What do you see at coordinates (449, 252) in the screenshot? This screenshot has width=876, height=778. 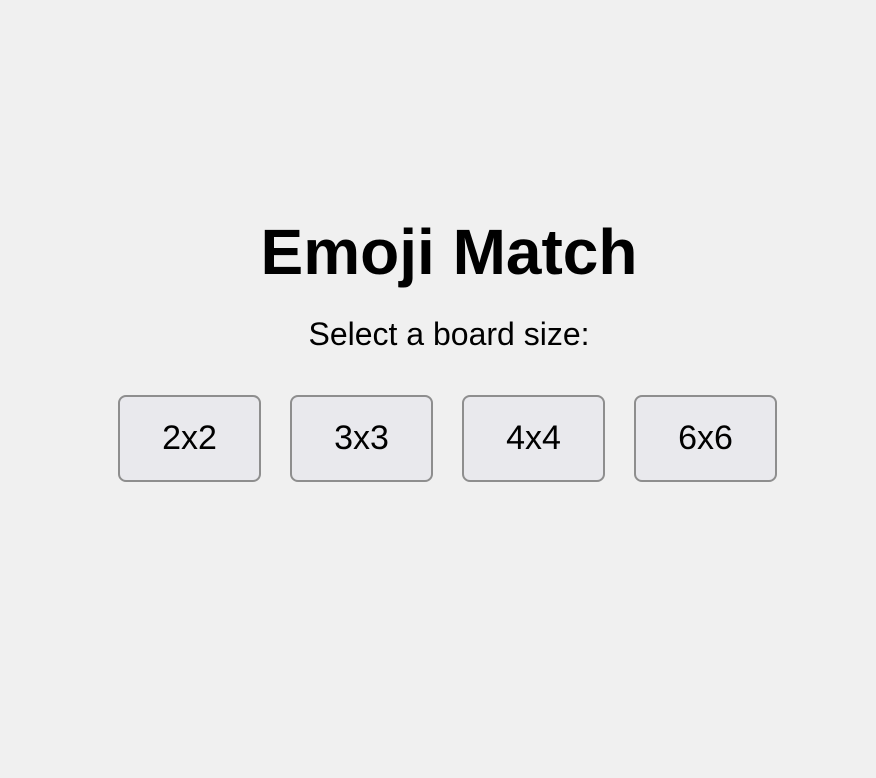 I see `page-title: Emoji Match` at bounding box center [449, 252].